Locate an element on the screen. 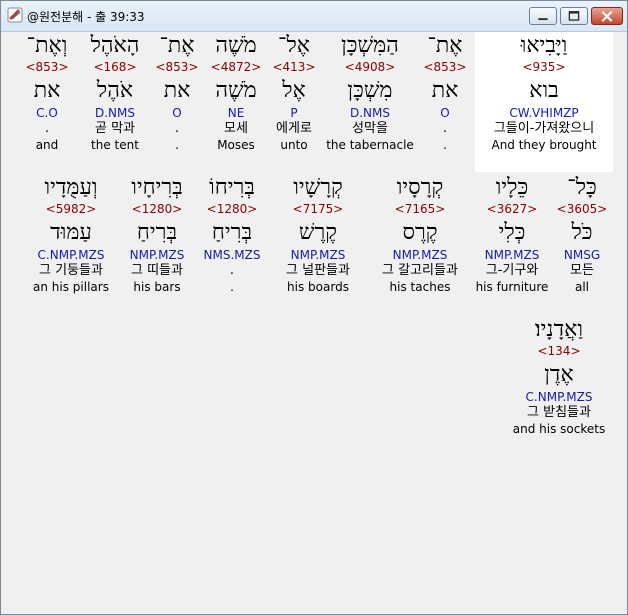  english-gloss: Moses is located at coordinates (236, 145).